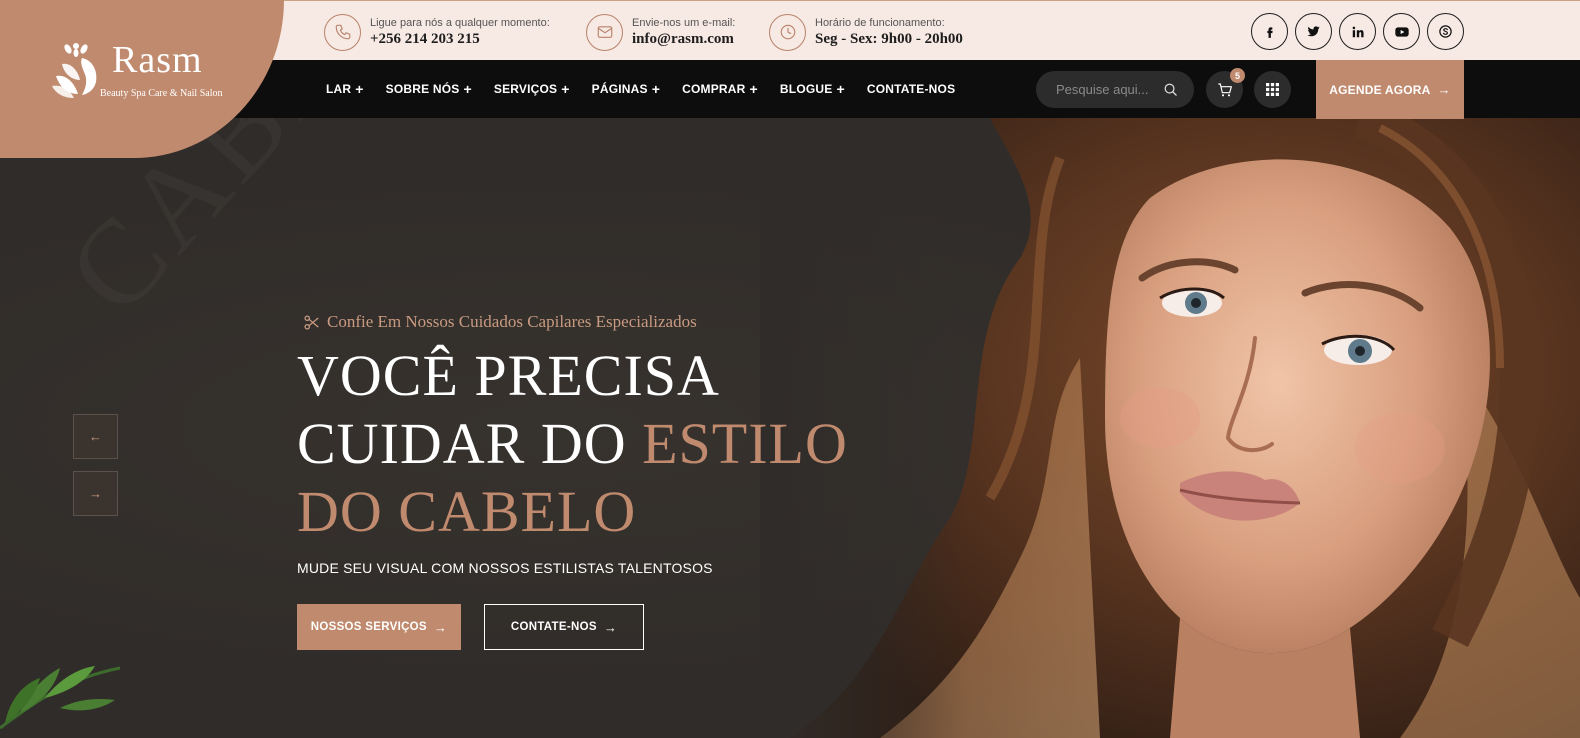 The width and height of the screenshot is (1580, 738). Describe the element at coordinates (342, 32) in the screenshot. I see `phone-icon` at that location.